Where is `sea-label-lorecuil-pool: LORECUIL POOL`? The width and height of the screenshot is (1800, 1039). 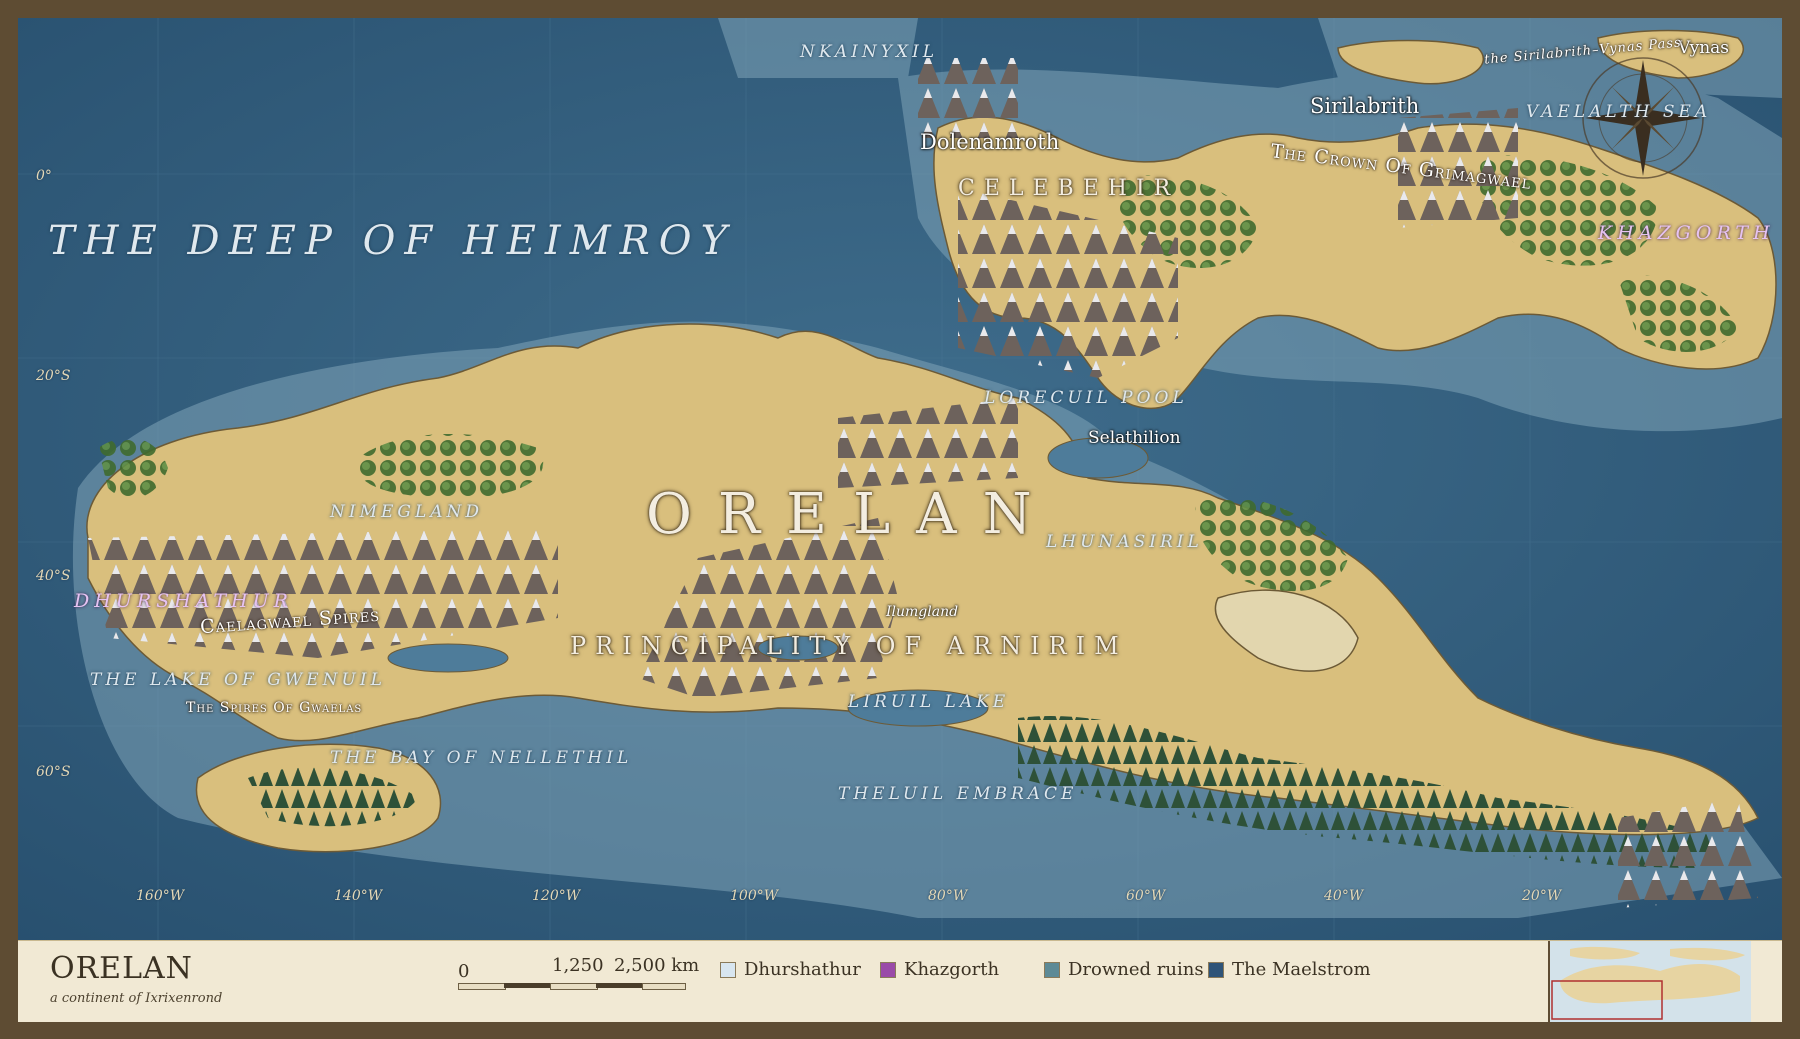
sea-label-lorecuil-pool: LORECUIL POOL is located at coordinates (1086, 398).